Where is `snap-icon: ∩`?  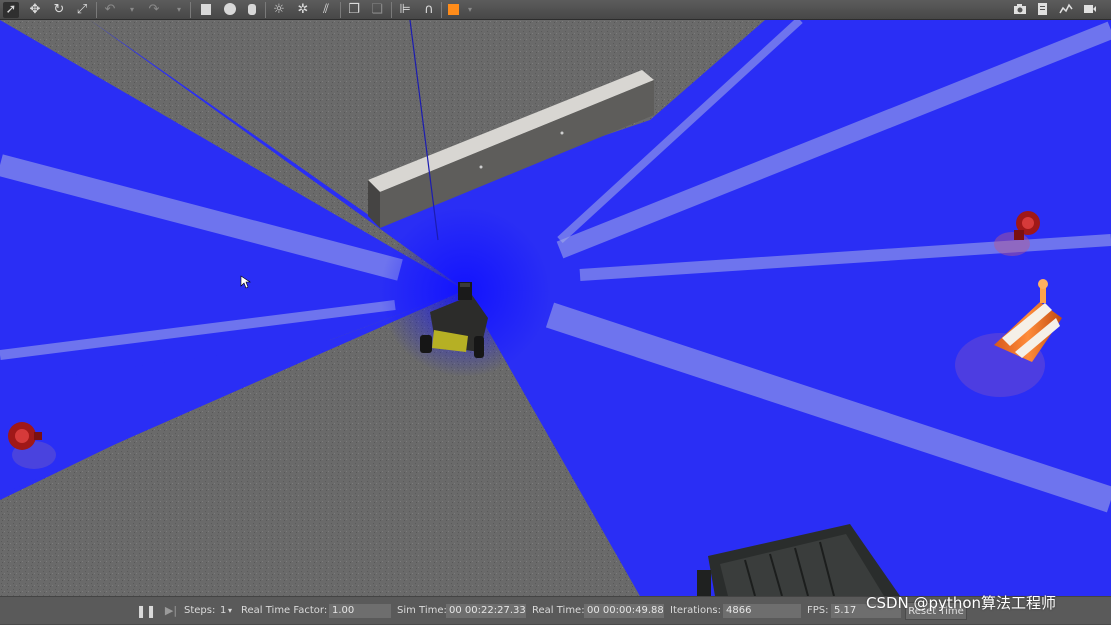 snap-icon: ∩ is located at coordinates (429, 10).